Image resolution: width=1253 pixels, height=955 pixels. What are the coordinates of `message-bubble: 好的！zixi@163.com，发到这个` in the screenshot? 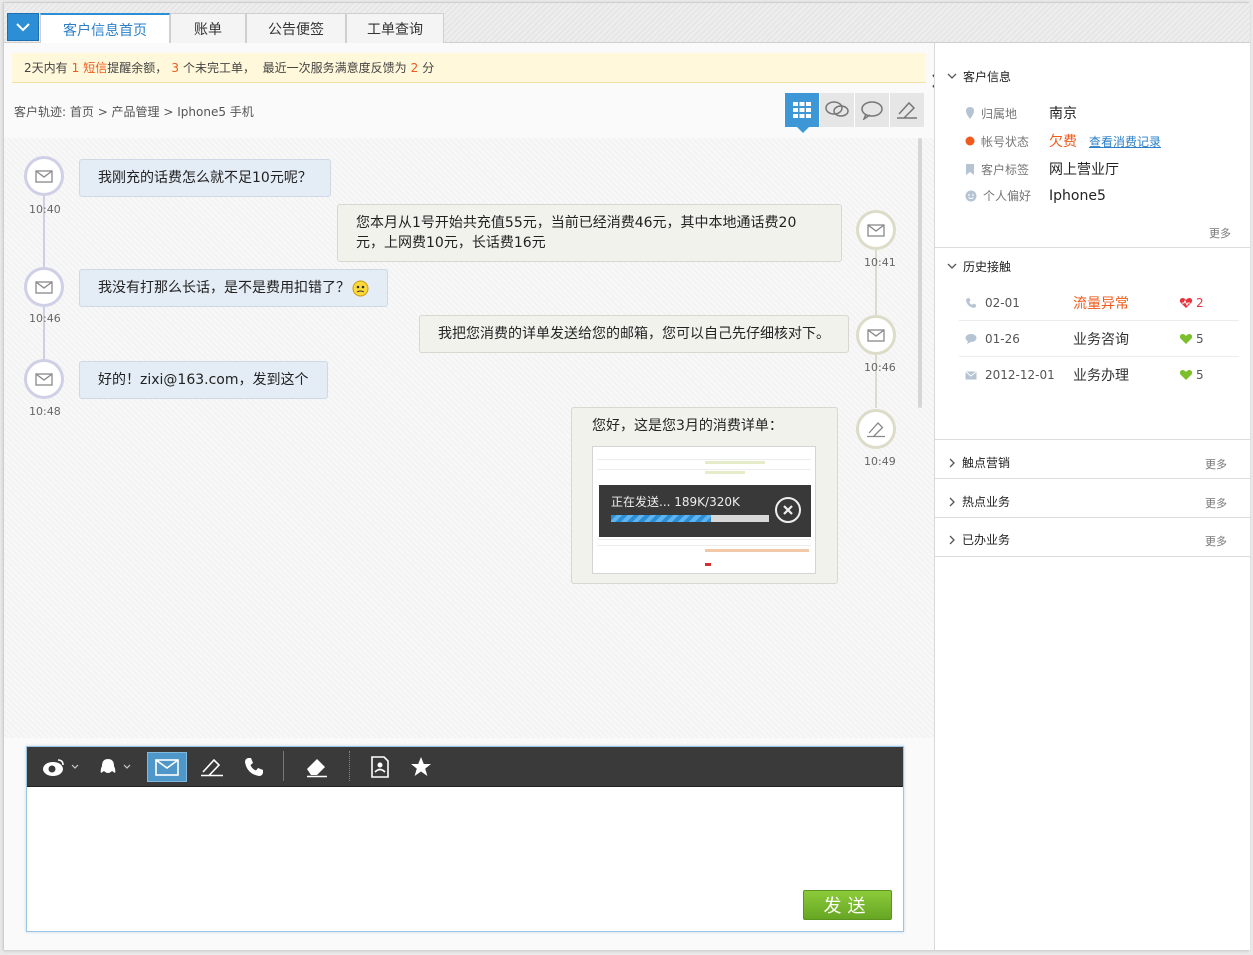 It's located at (203, 380).